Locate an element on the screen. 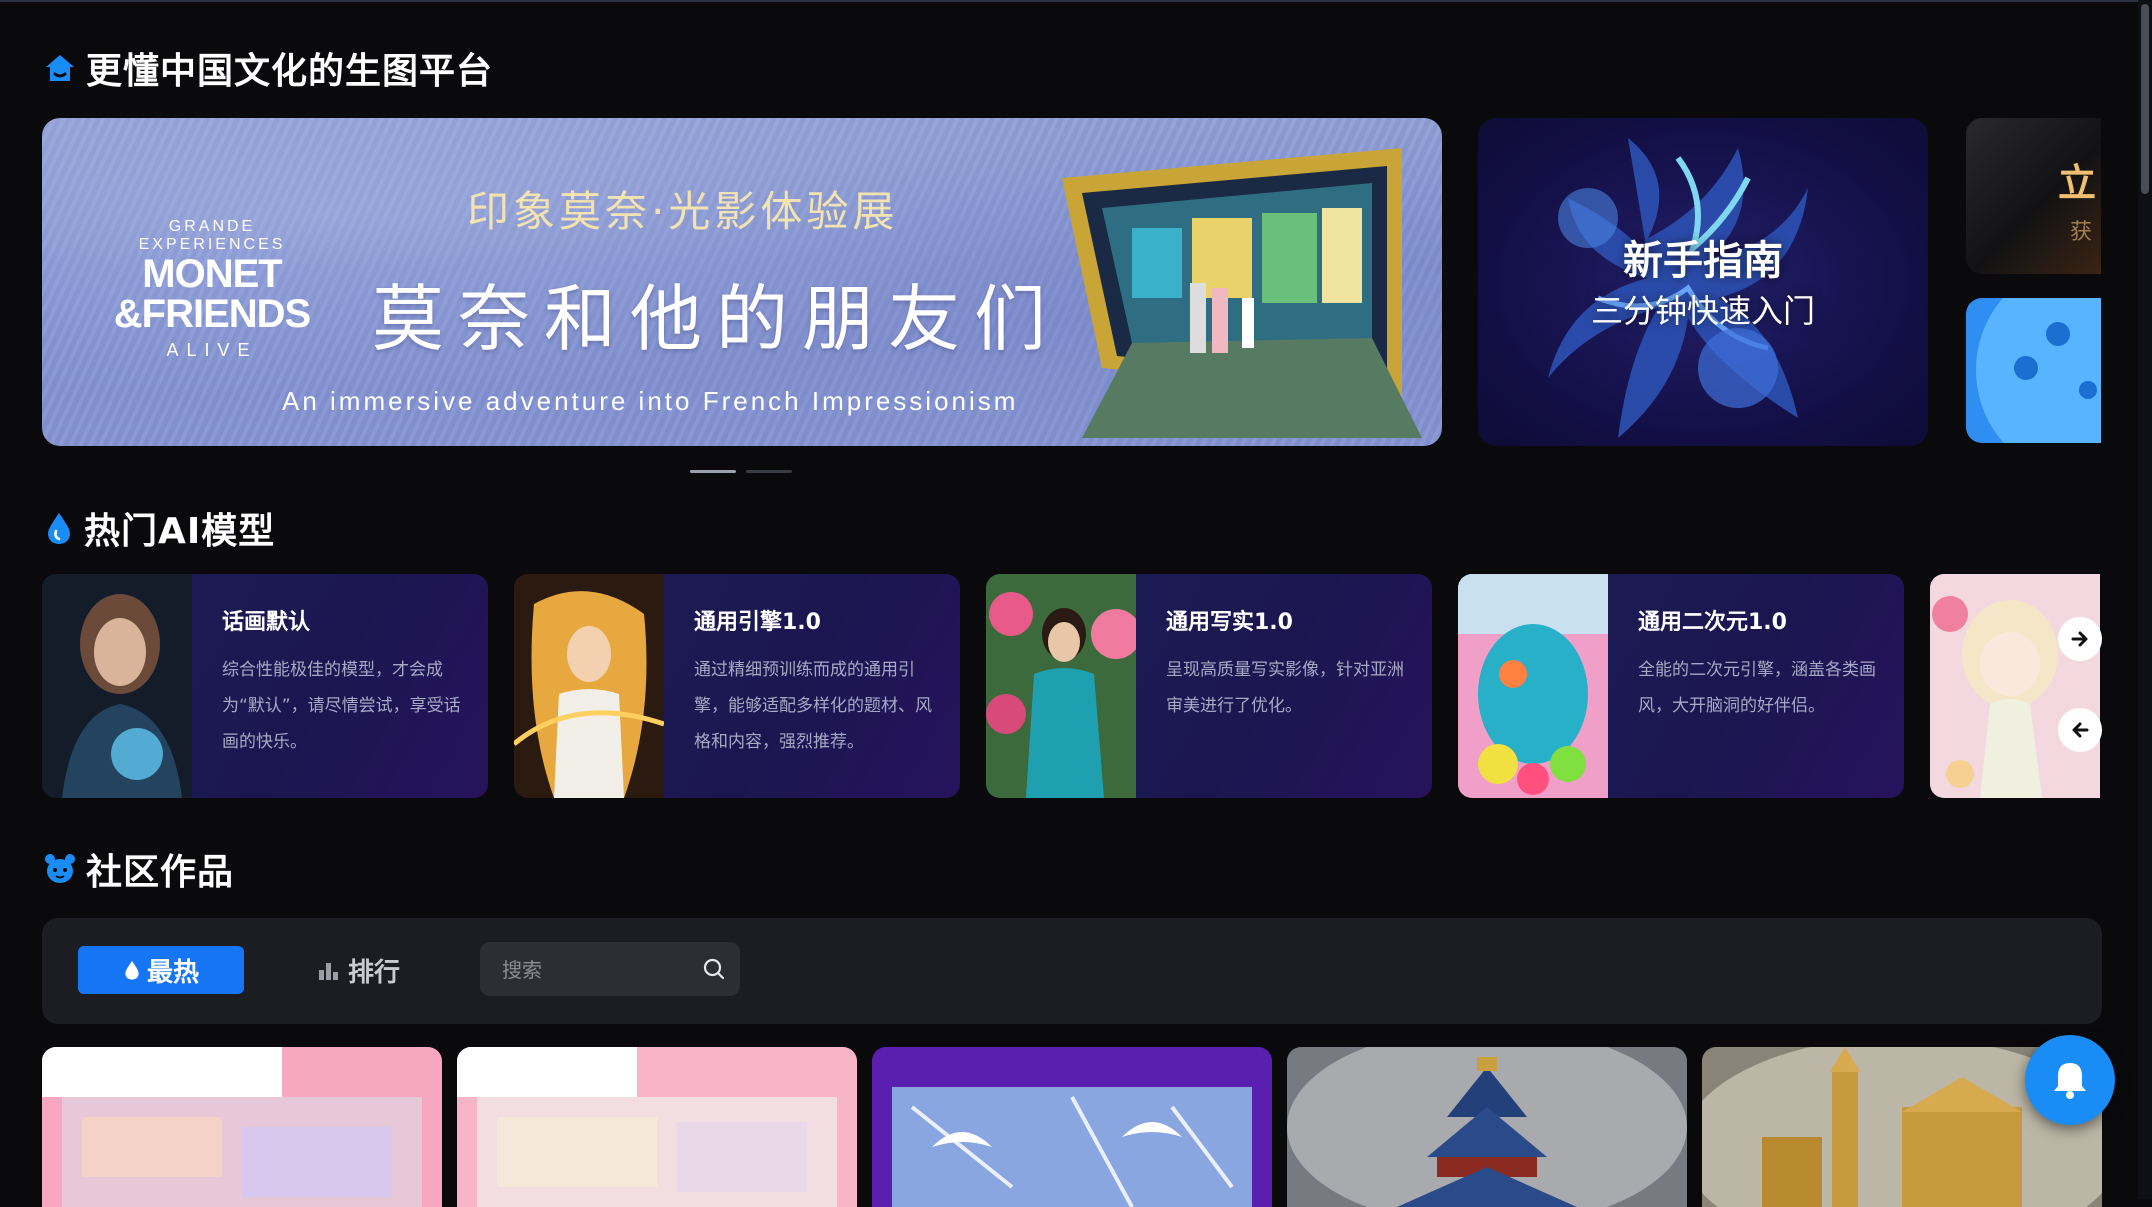  guide-title: 新手指南 is located at coordinates (1703, 261).